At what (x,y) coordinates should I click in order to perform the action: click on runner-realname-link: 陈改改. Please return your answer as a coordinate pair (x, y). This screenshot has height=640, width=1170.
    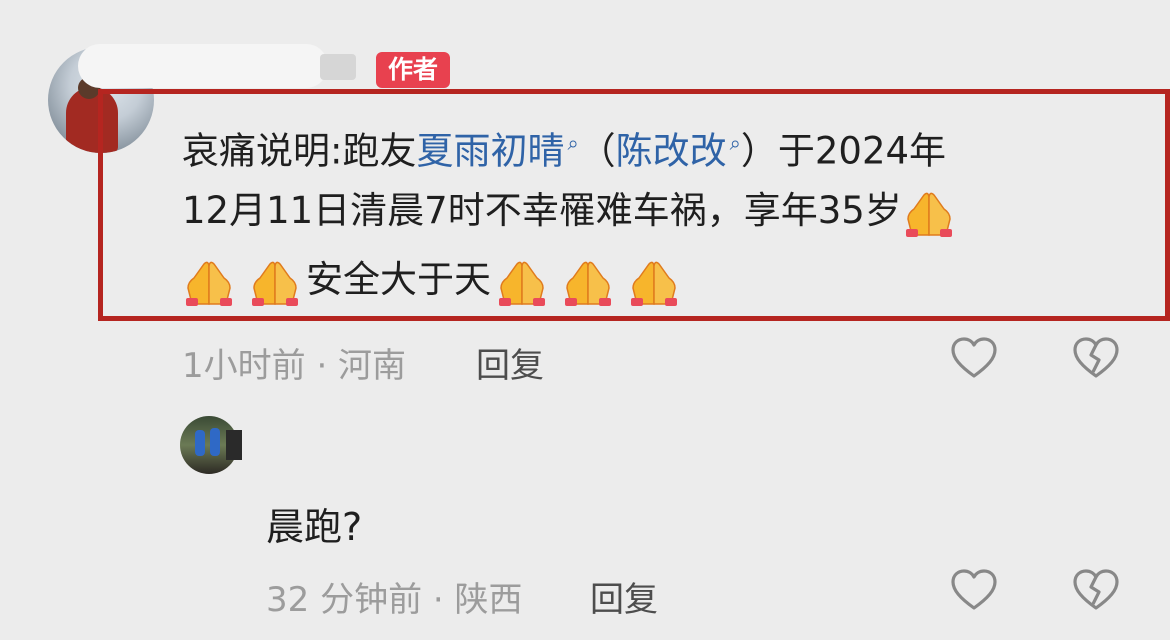
    Looking at the image, I should click on (671, 150).